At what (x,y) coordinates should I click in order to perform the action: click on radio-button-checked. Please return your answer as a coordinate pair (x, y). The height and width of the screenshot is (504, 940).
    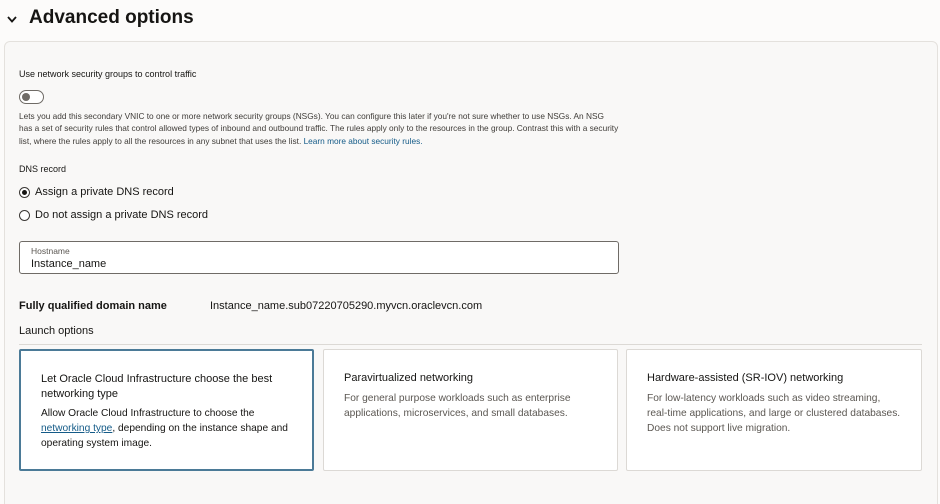
    Looking at the image, I should click on (24, 192).